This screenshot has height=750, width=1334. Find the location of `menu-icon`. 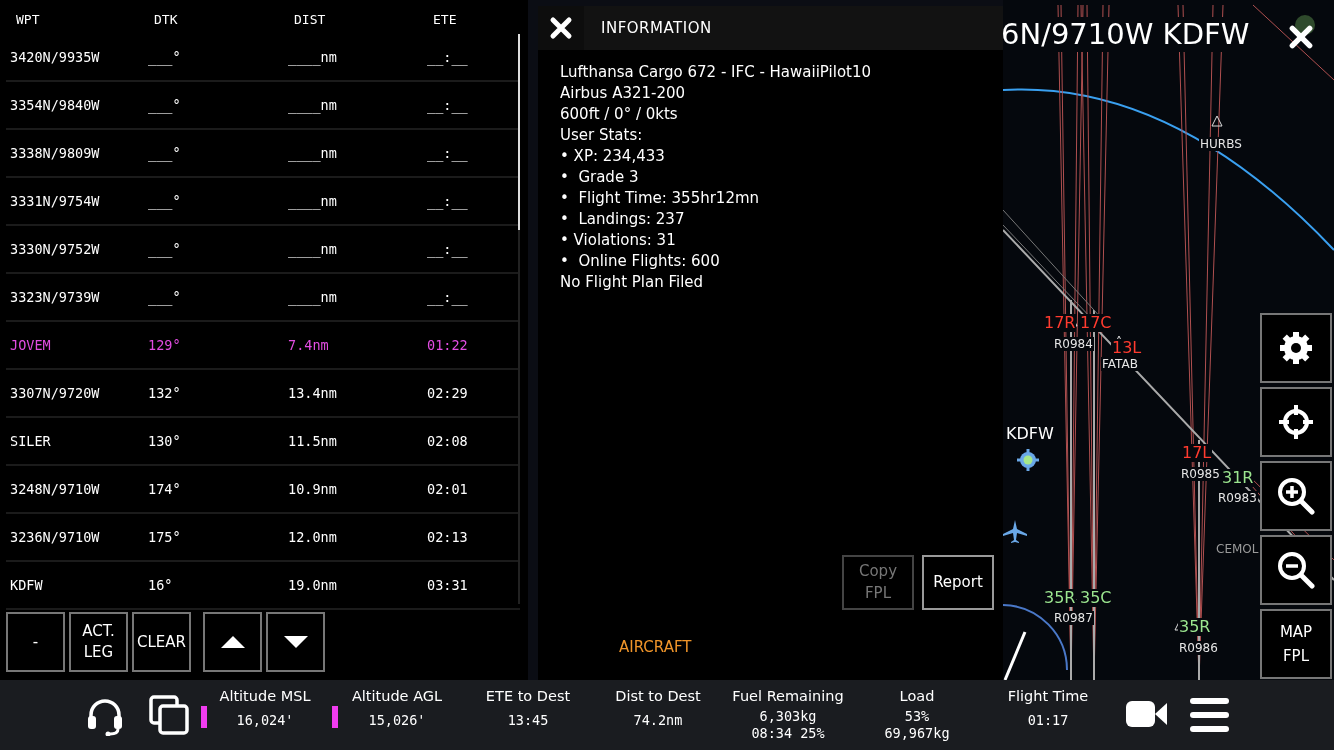

menu-icon is located at coordinates (1209, 715).